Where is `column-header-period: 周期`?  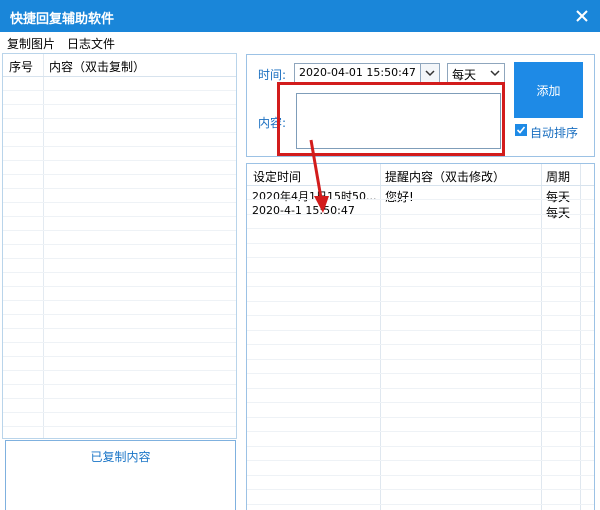
column-header-period: 周期 is located at coordinates (558, 176).